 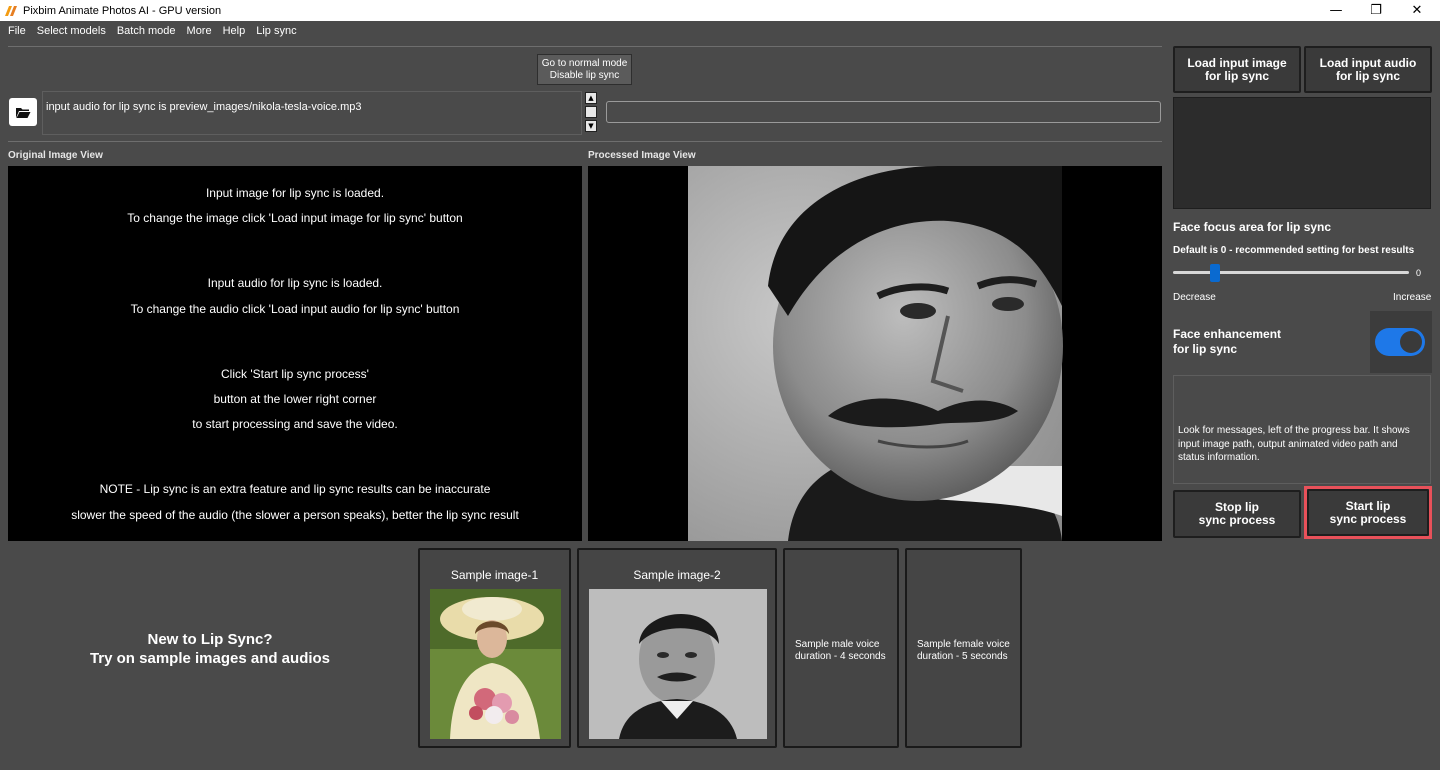 What do you see at coordinates (1205, 349) in the screenshot?
I see `face-enhancement-label-2: for lip sync` at bounding box center [1205, 349].